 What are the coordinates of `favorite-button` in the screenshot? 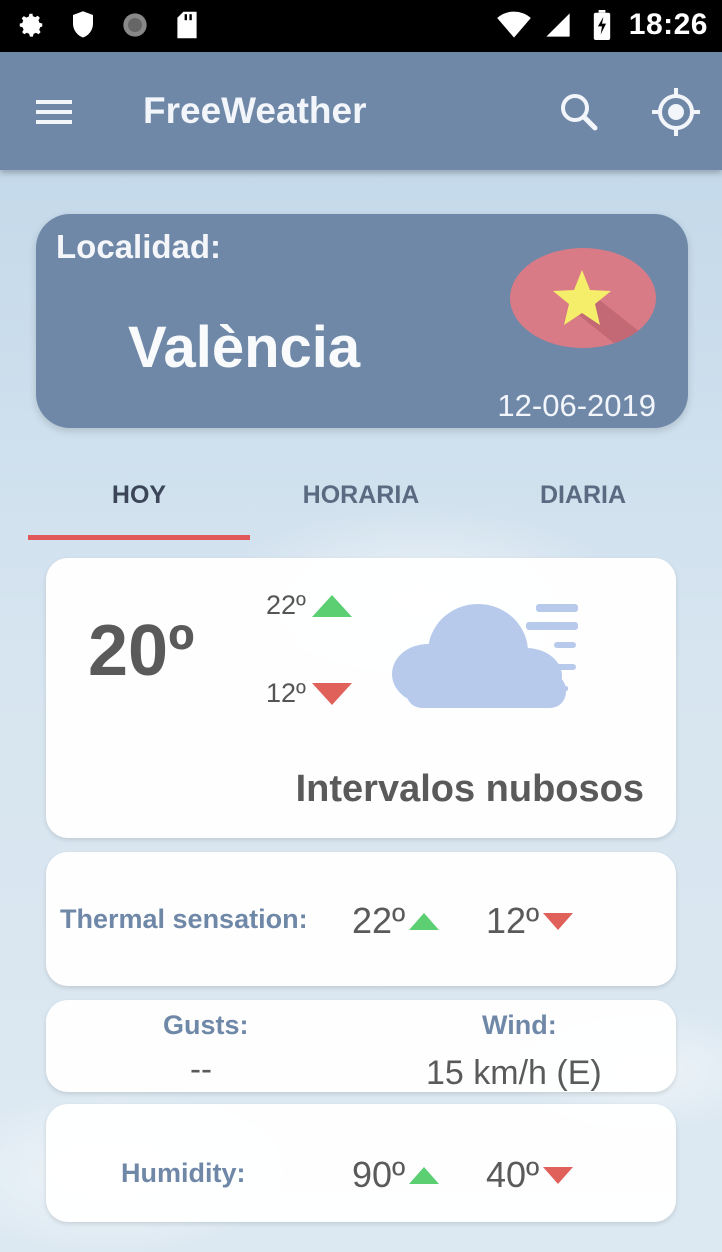 It's located at (583, 298).